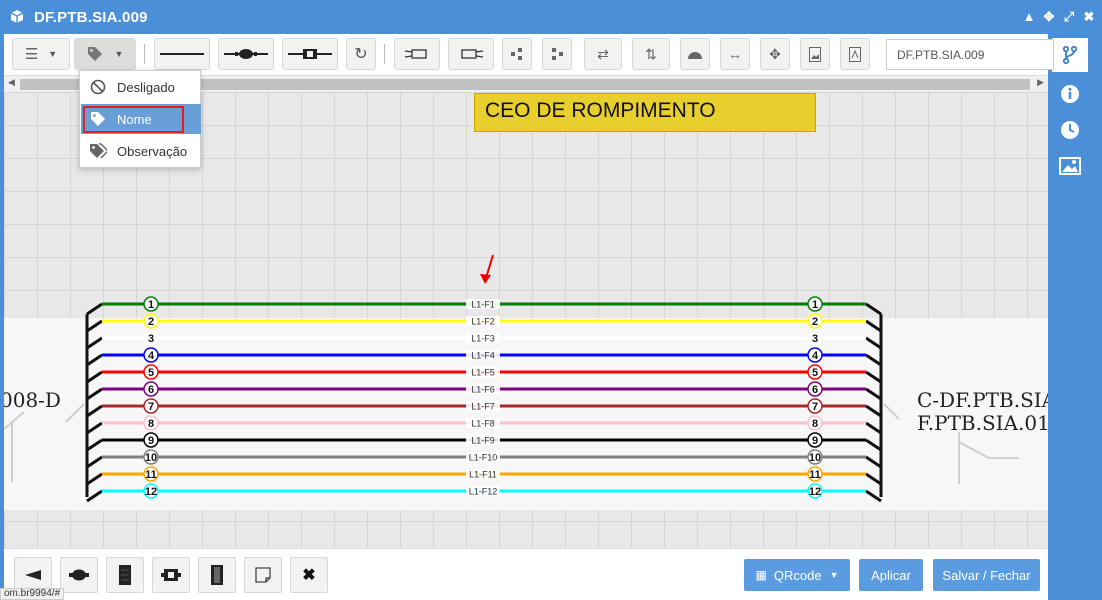  Describe the element at coordinates (815, 322) in the screenshot. I see `fiber-number-right: 2` at that location.